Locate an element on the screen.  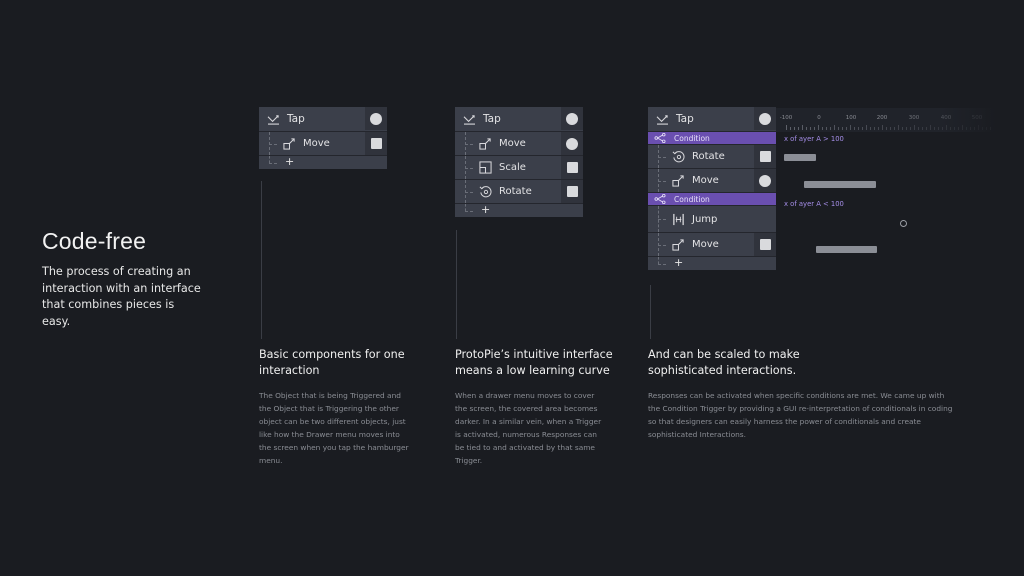
scale-icon is located at coordinates (485, 168).